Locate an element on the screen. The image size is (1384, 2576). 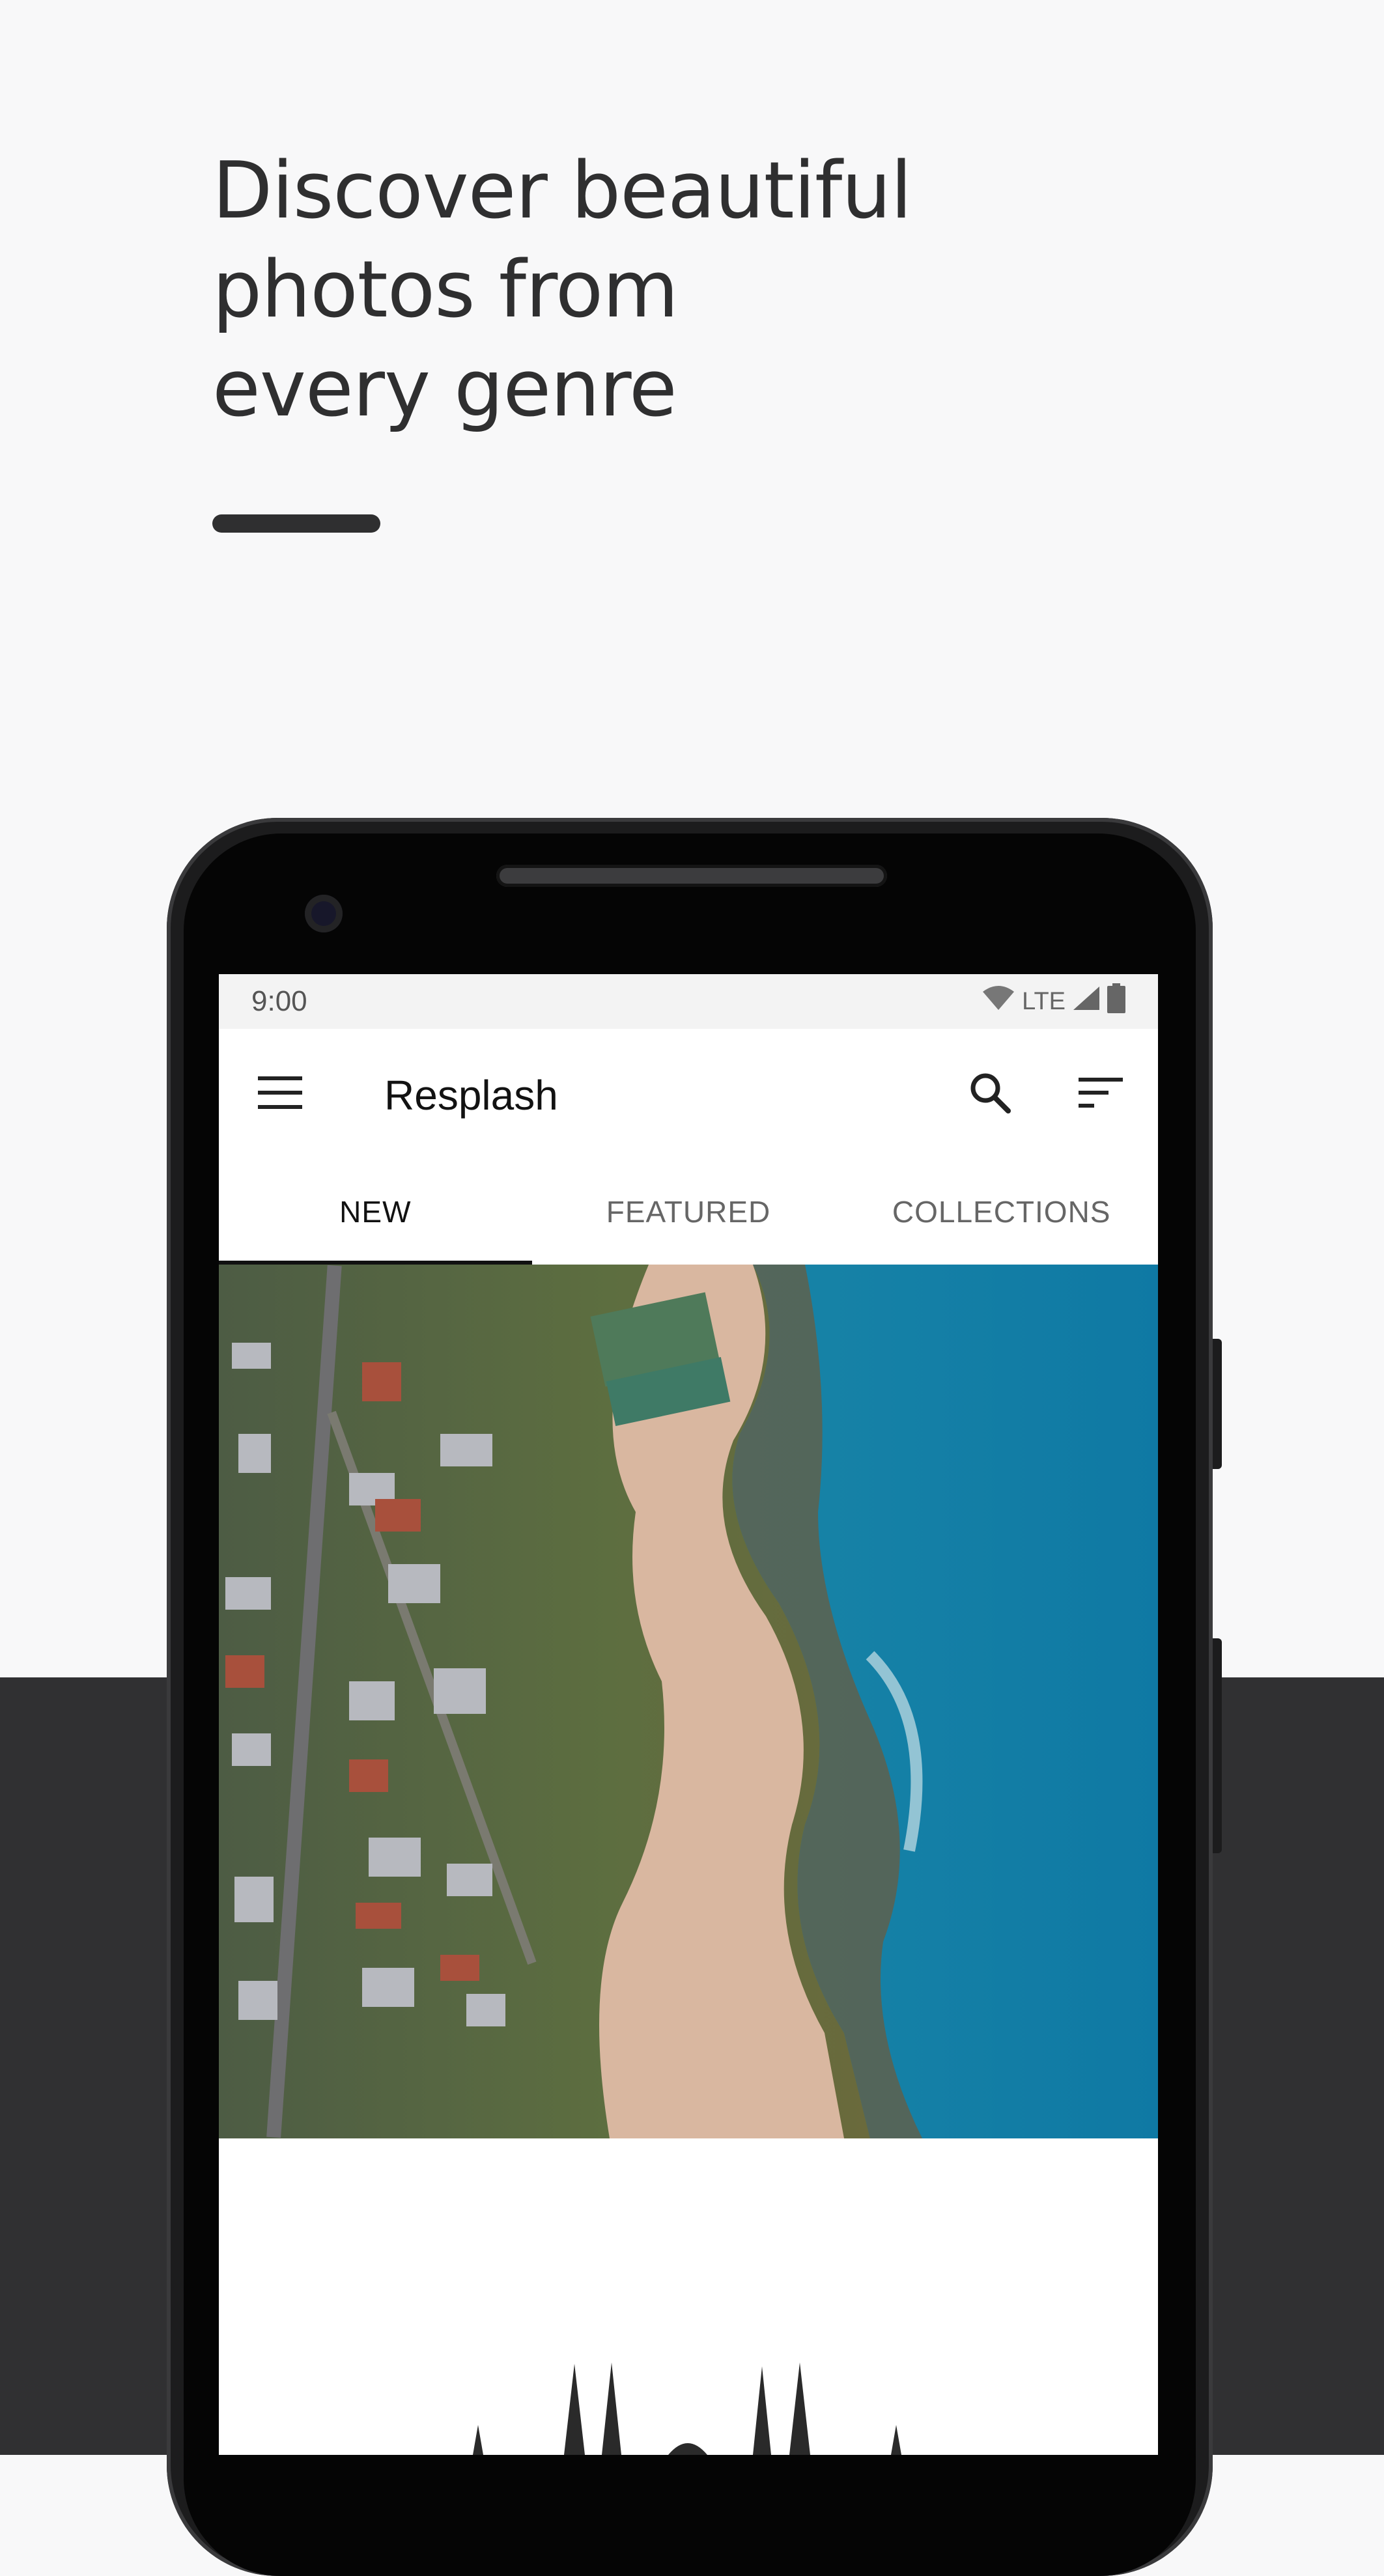
app-bar: Resplash is located at coordinates (688, 1094).